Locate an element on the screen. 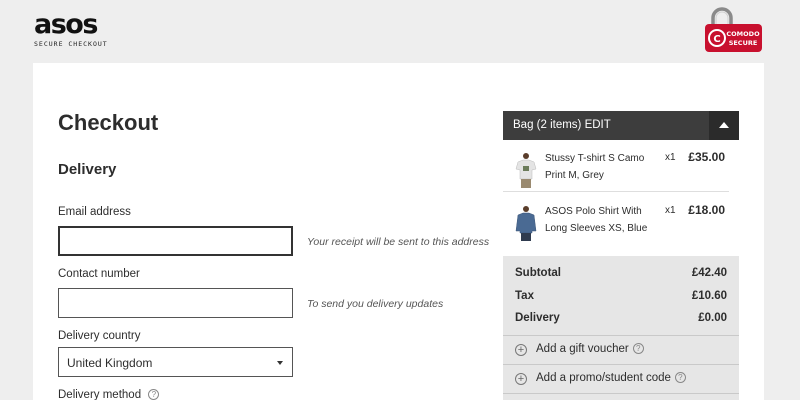 The width and height of the screenshot is (800, 400). delivery-country-select: United Kingdom is located at coordinates (175, 362).